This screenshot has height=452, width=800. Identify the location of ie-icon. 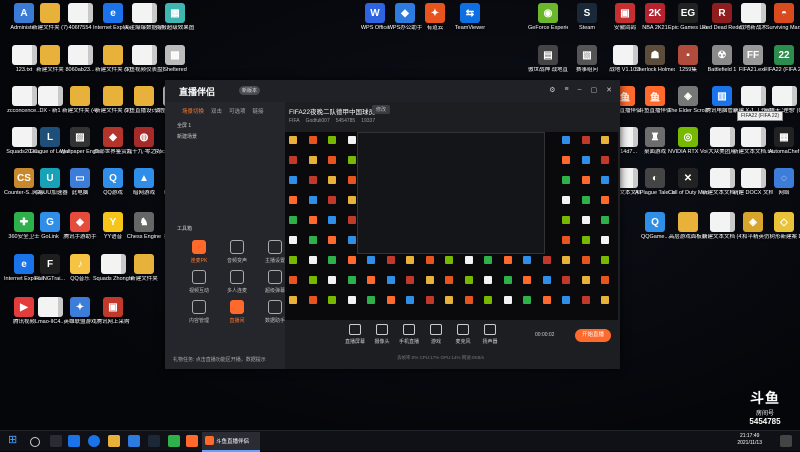
(94, 441).